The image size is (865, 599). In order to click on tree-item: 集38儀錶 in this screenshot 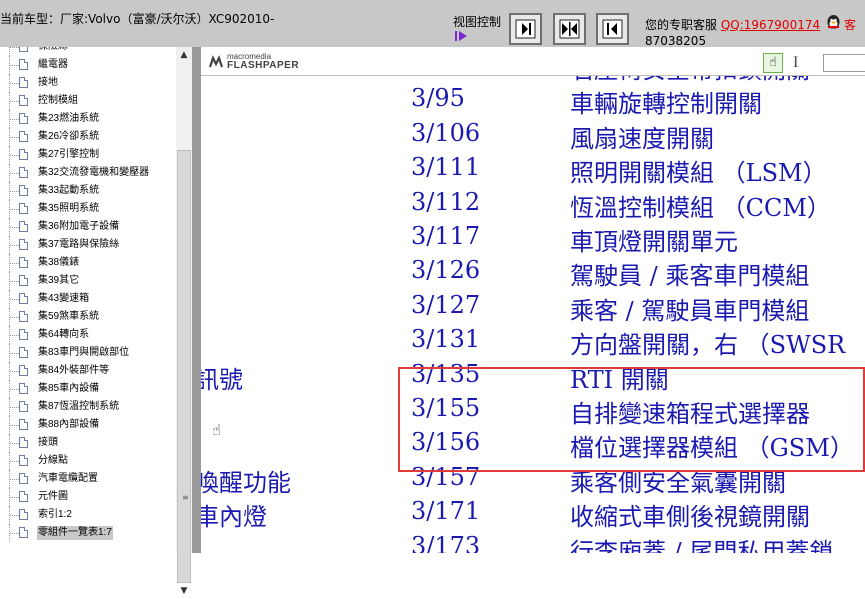, I will do `click(88, 263)`.